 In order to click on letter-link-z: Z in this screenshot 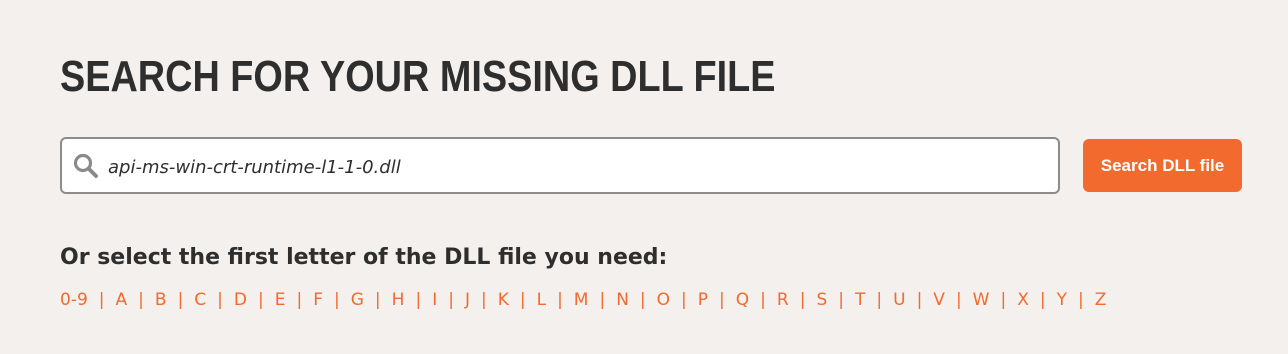, I will do `click(1101, 300)`.